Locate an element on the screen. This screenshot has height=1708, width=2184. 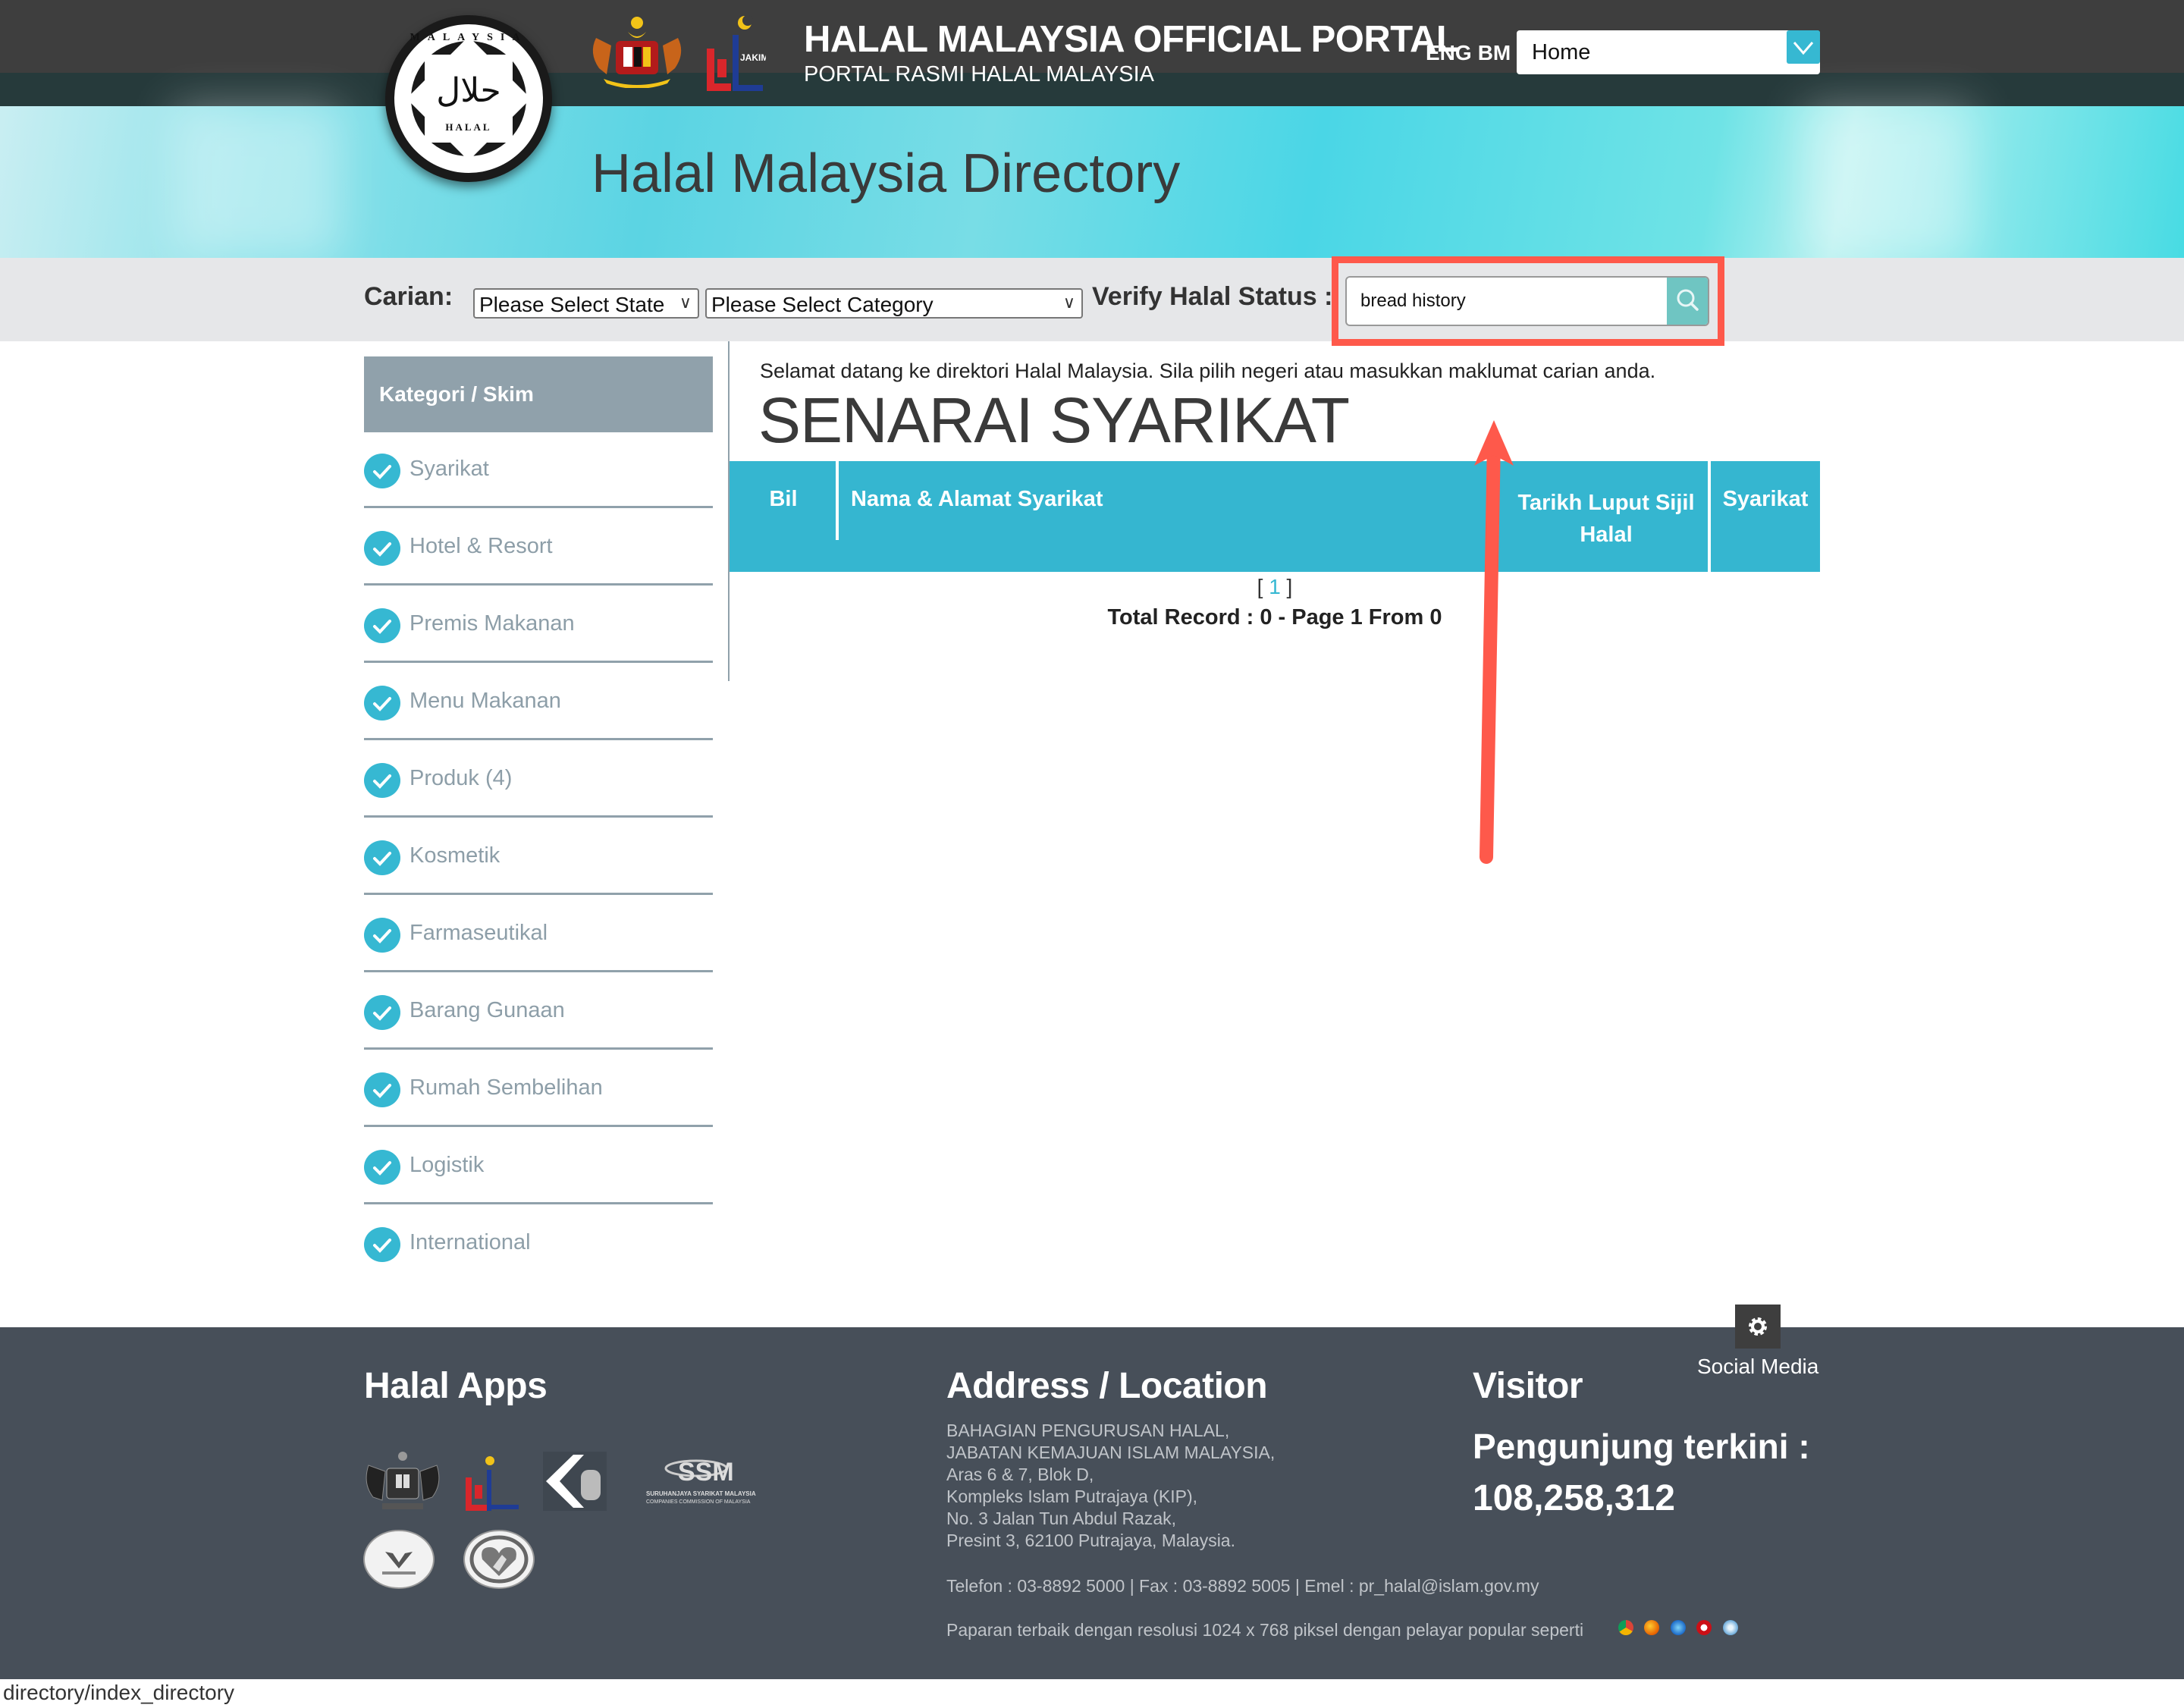
sidebar-item-label: International is located at coordinates (470, 1242).